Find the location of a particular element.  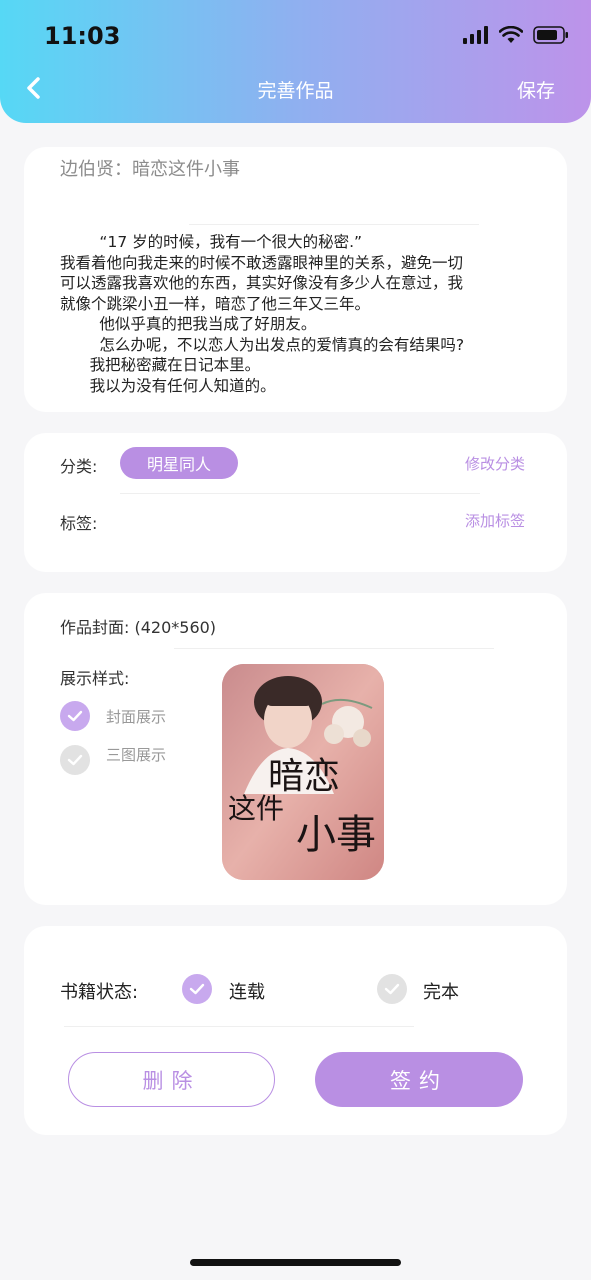

signal-icon is located at coordinates (475, 35).